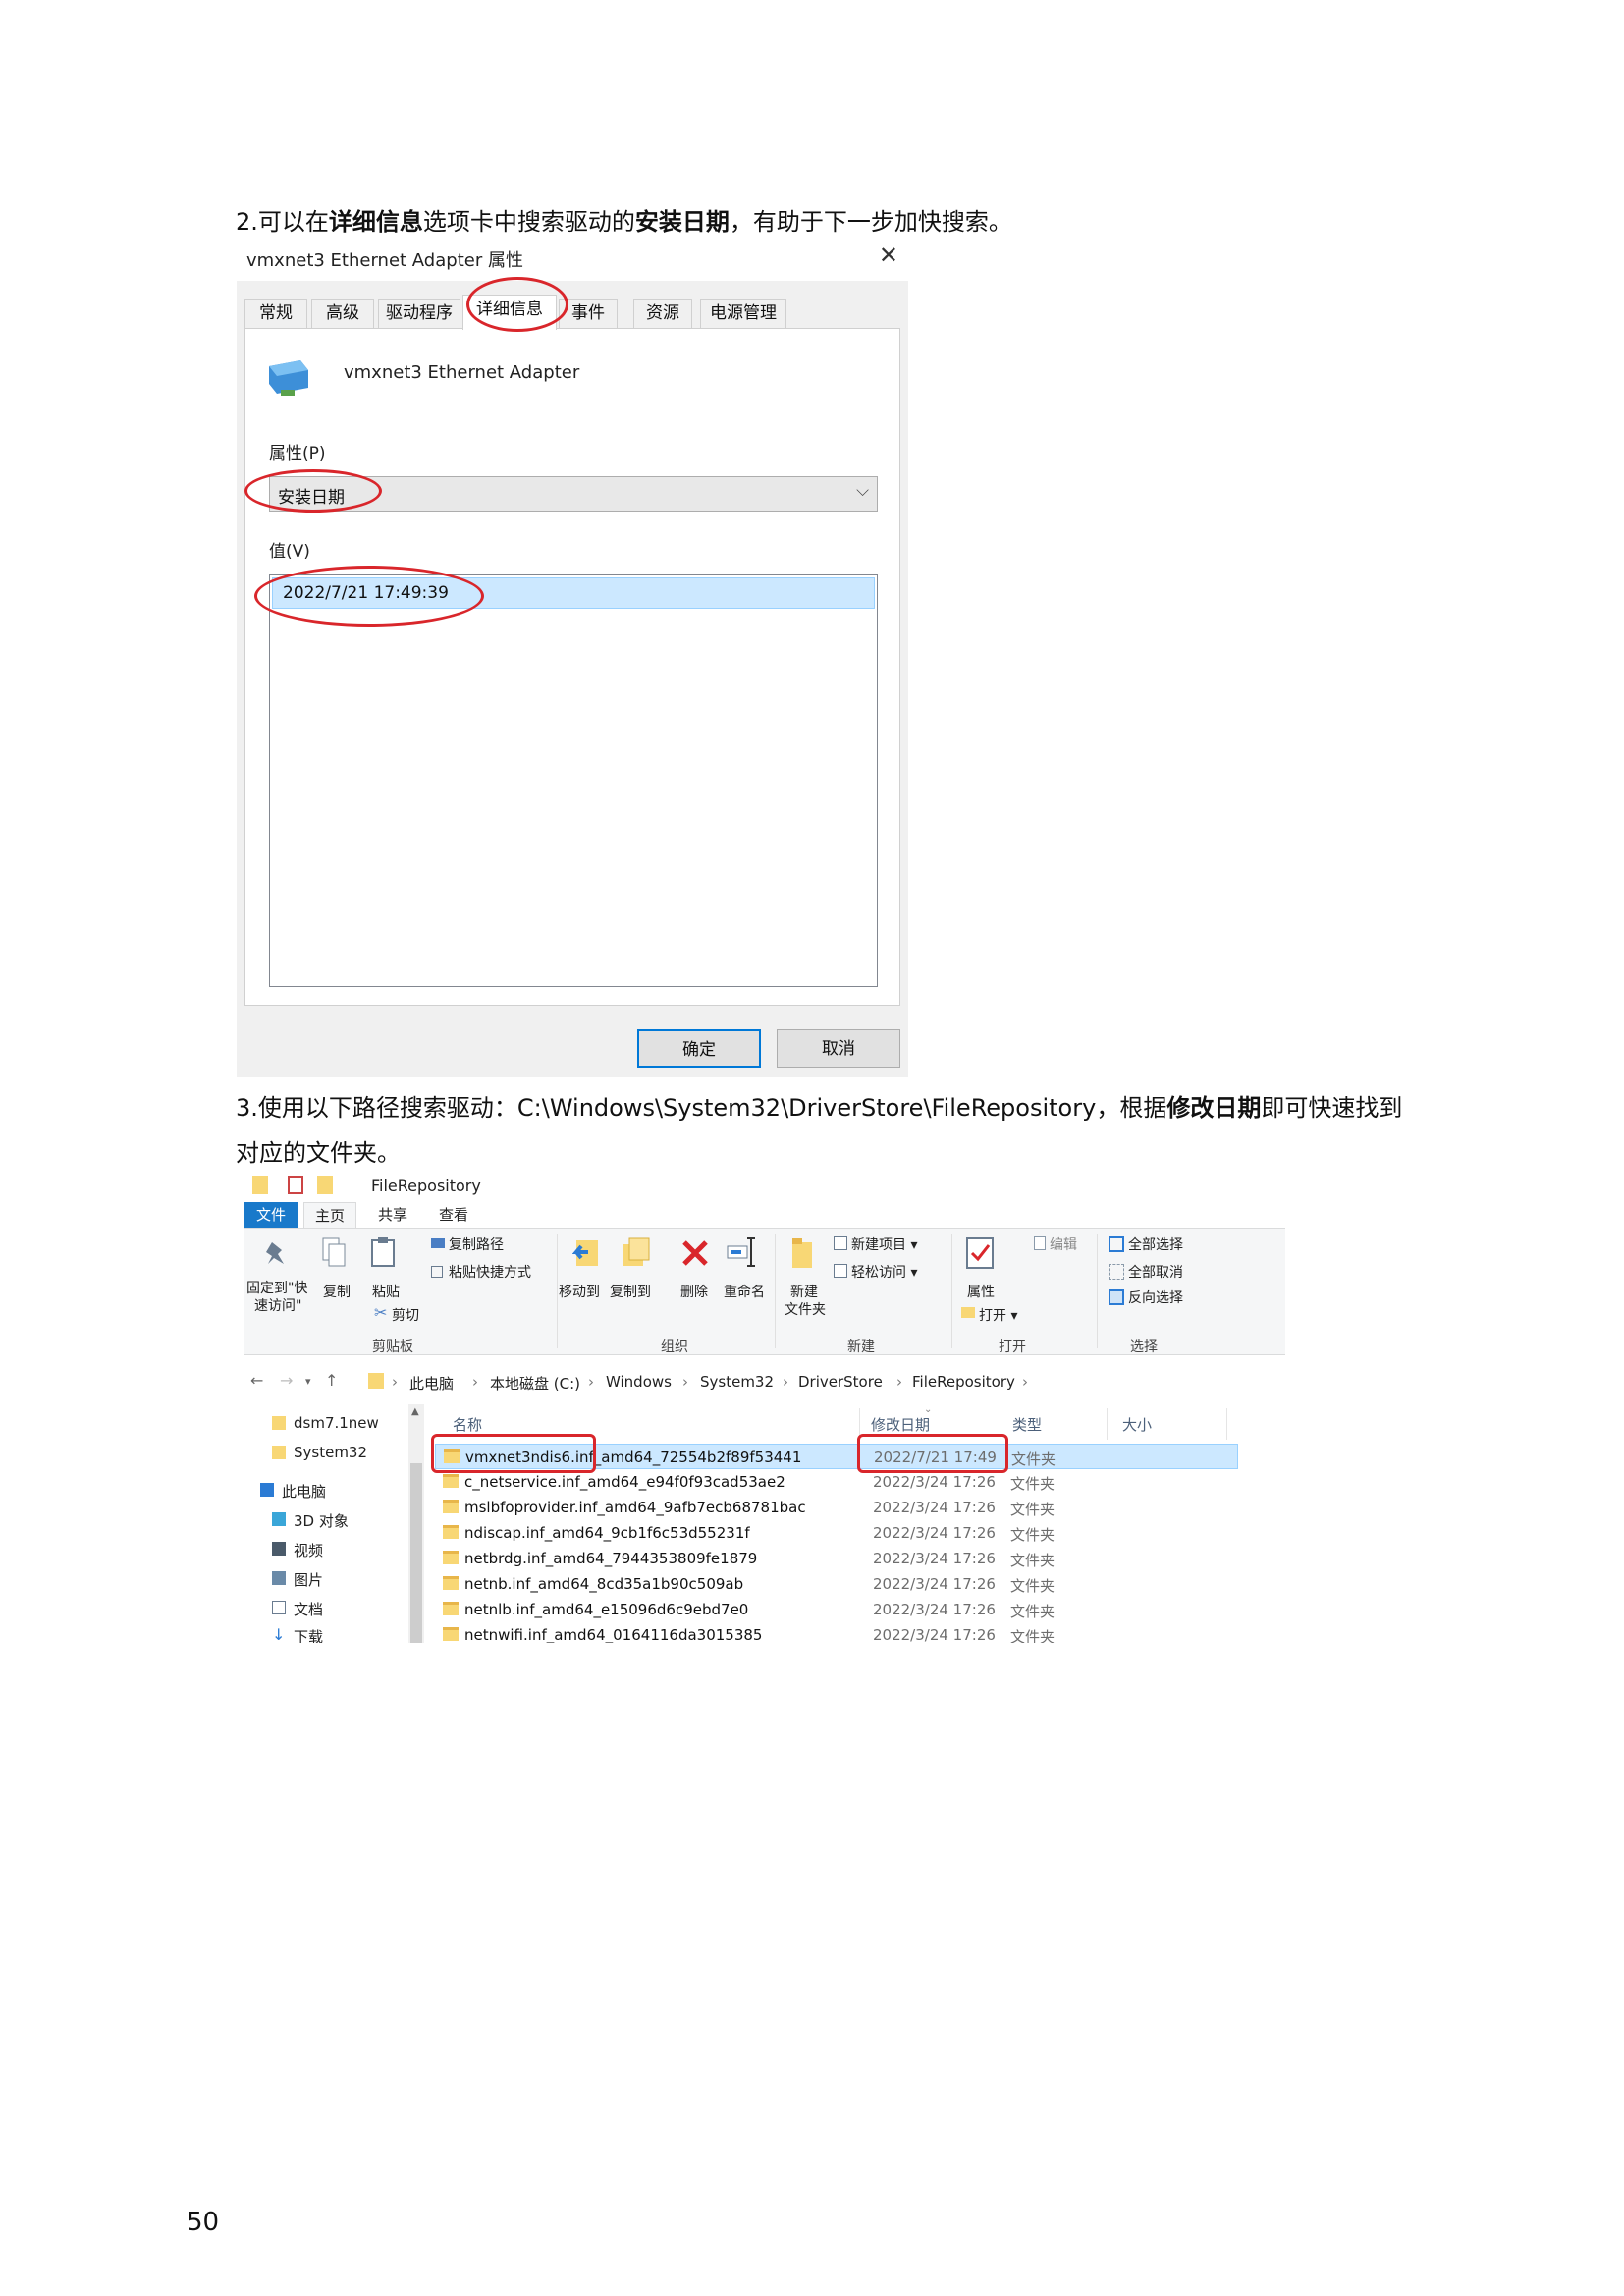 The height and width of the screenshot is (2296, 1624). I want to click on nav-item-dsm7: dsm7.1new, so click(336, 1423).